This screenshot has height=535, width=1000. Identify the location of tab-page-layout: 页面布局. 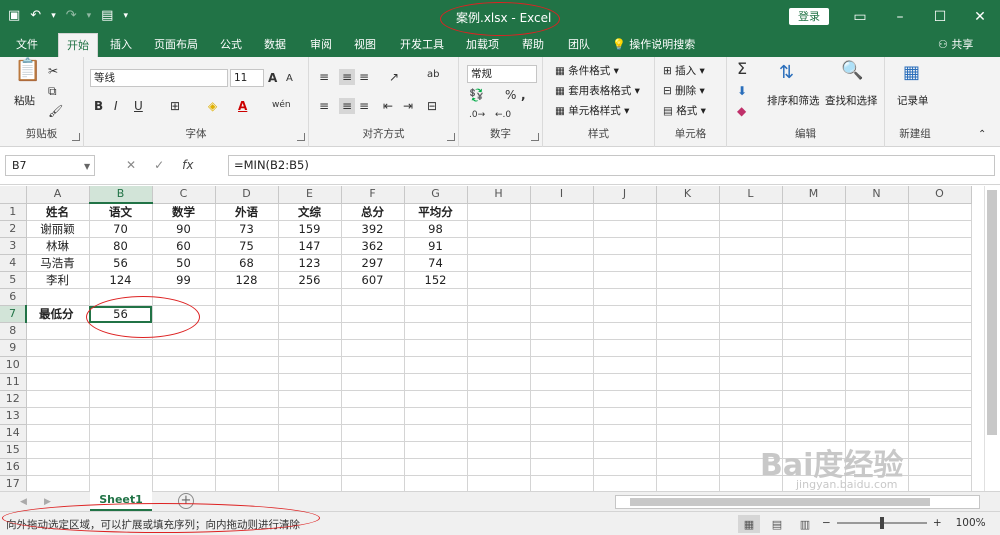
(176, 45).